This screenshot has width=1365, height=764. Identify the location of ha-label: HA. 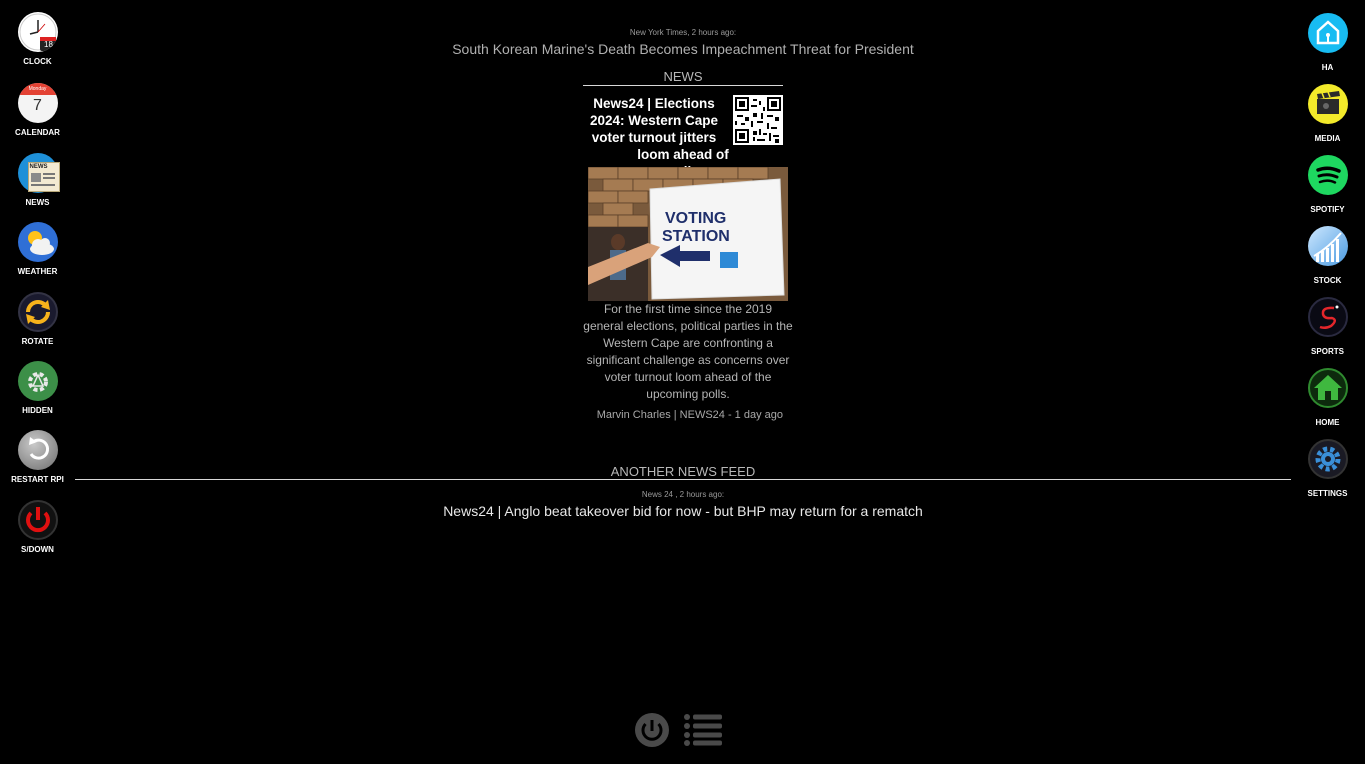
(1327, 67).